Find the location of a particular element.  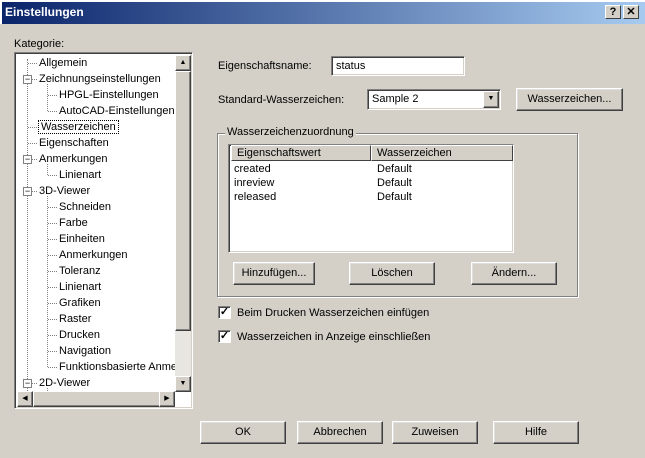

tree-item-label: Drucken is located at coordinates (79, 335).